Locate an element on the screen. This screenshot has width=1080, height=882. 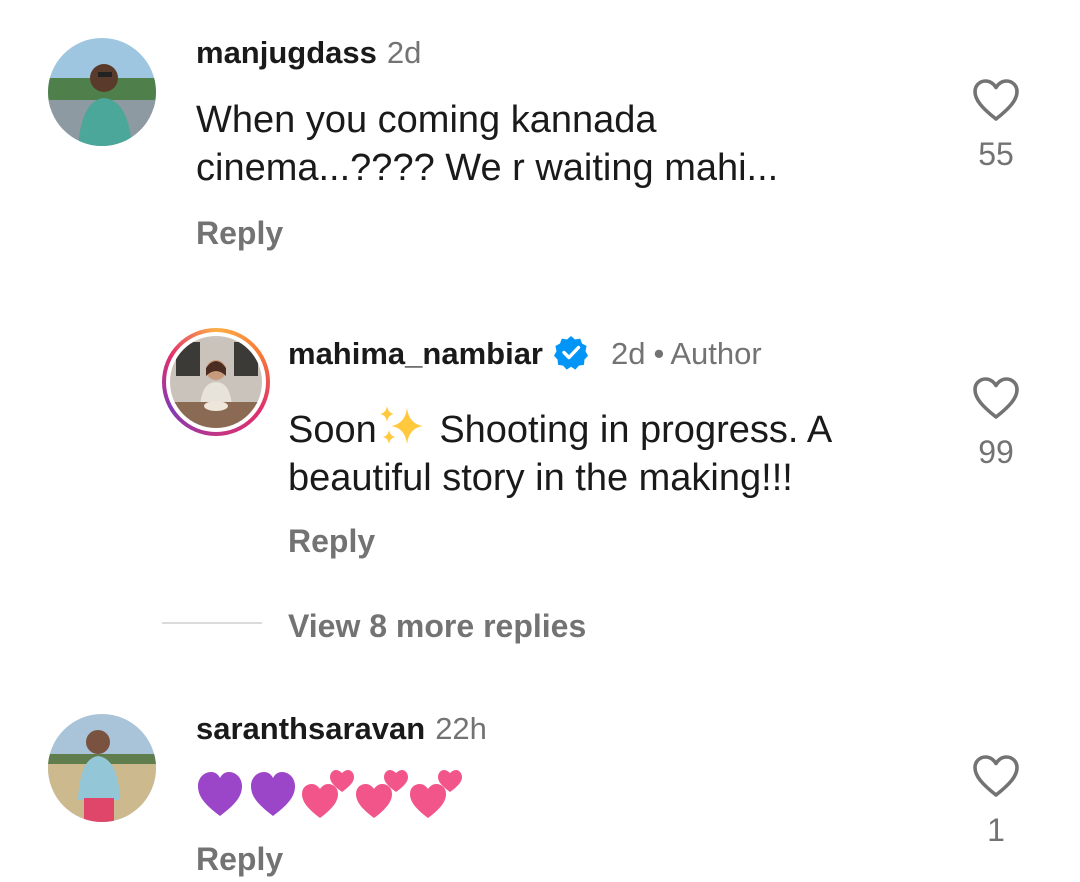
comment-header: manjugdass 2d is located at coordinates (308, 53).